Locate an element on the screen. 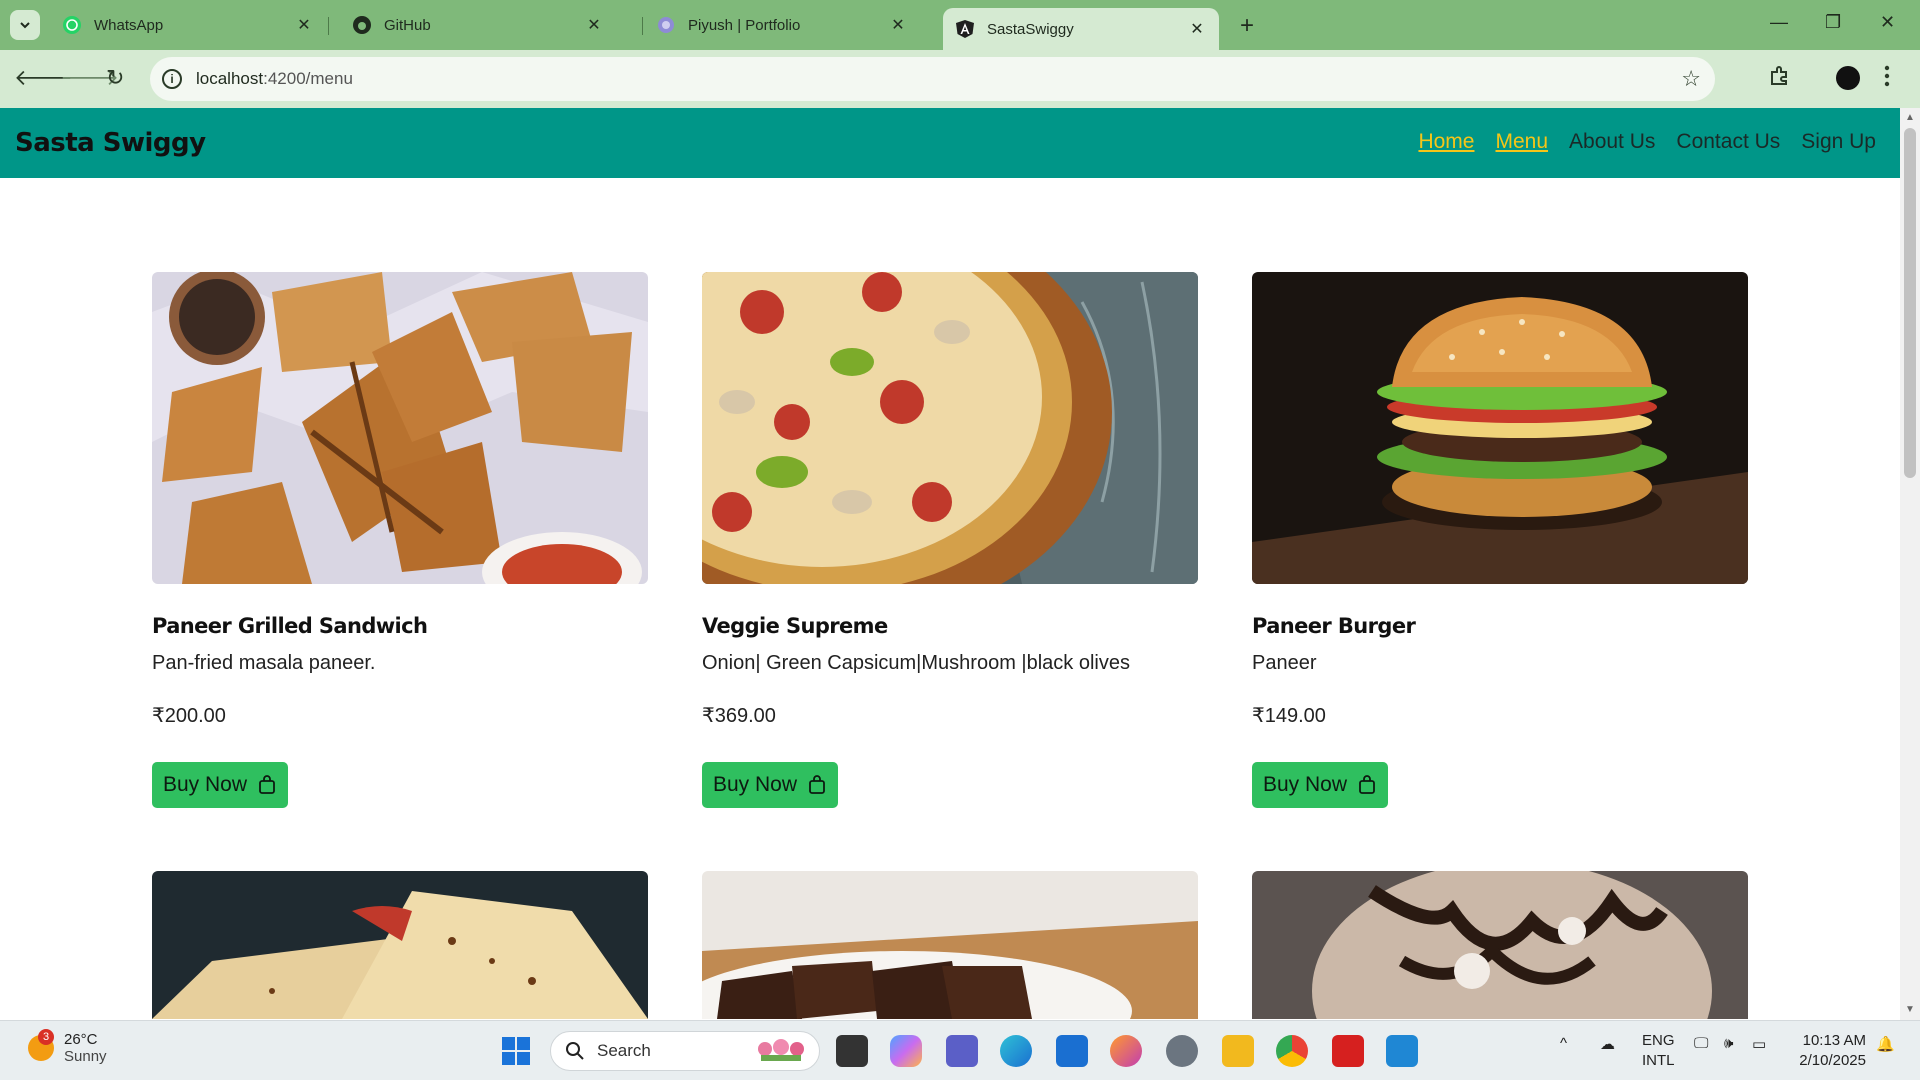  tab-portfolio: Piyush | Portfolio ✕ is located at coordinates (782, 25).